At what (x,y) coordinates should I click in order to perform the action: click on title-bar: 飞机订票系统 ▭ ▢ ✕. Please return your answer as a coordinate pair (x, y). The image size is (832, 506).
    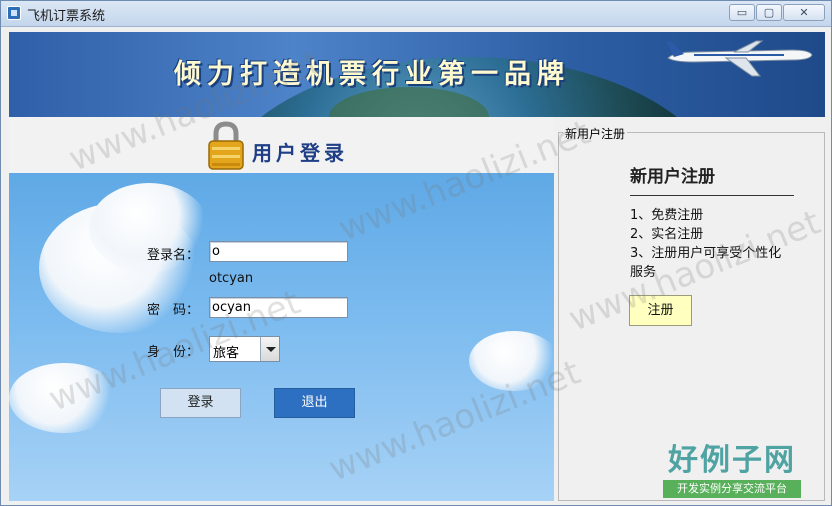
    Looking at the image, I should click on (416, 14).